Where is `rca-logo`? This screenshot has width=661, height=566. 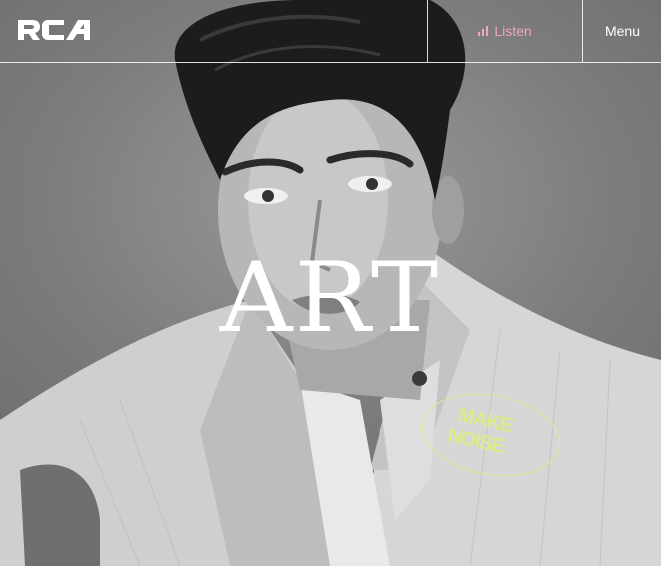 rca-logo is located at coordinates (55, 30).